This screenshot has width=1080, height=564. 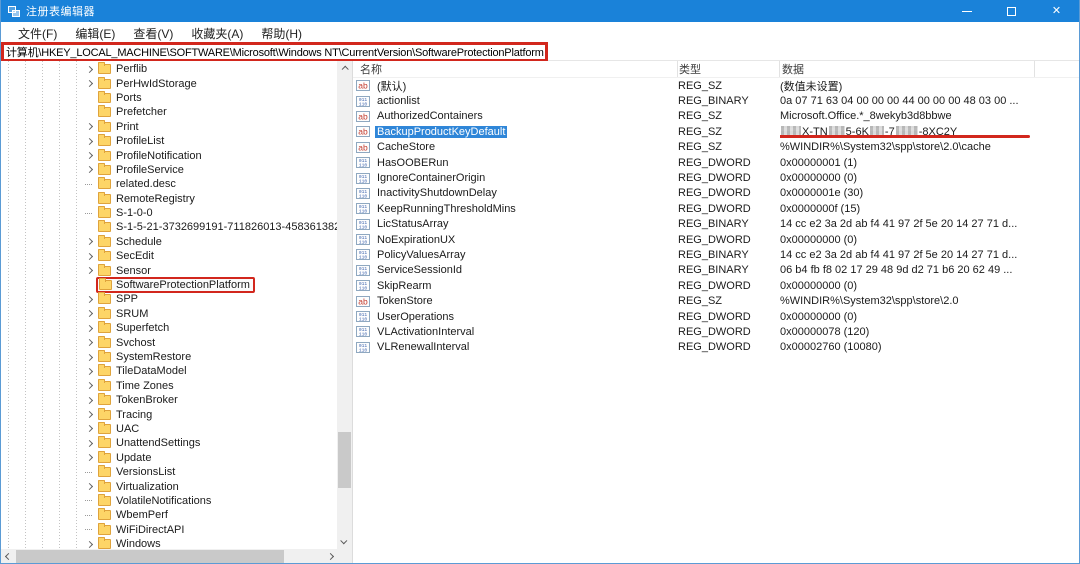 I want to click on value-name-cell: ab (默认), so click(x=515, y=86).